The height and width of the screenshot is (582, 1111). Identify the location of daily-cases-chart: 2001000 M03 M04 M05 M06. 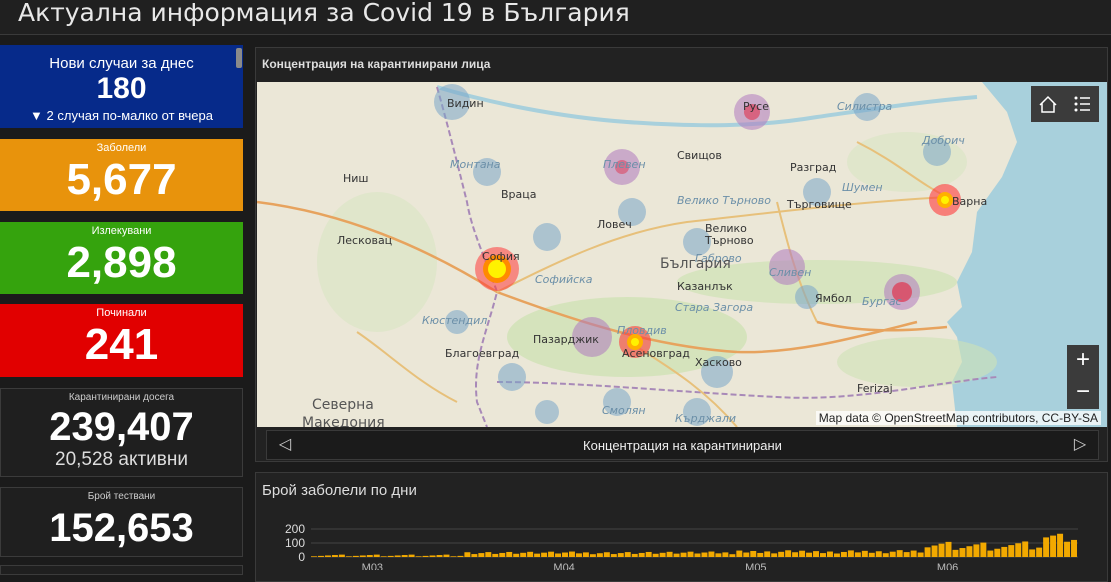
(681, 521).